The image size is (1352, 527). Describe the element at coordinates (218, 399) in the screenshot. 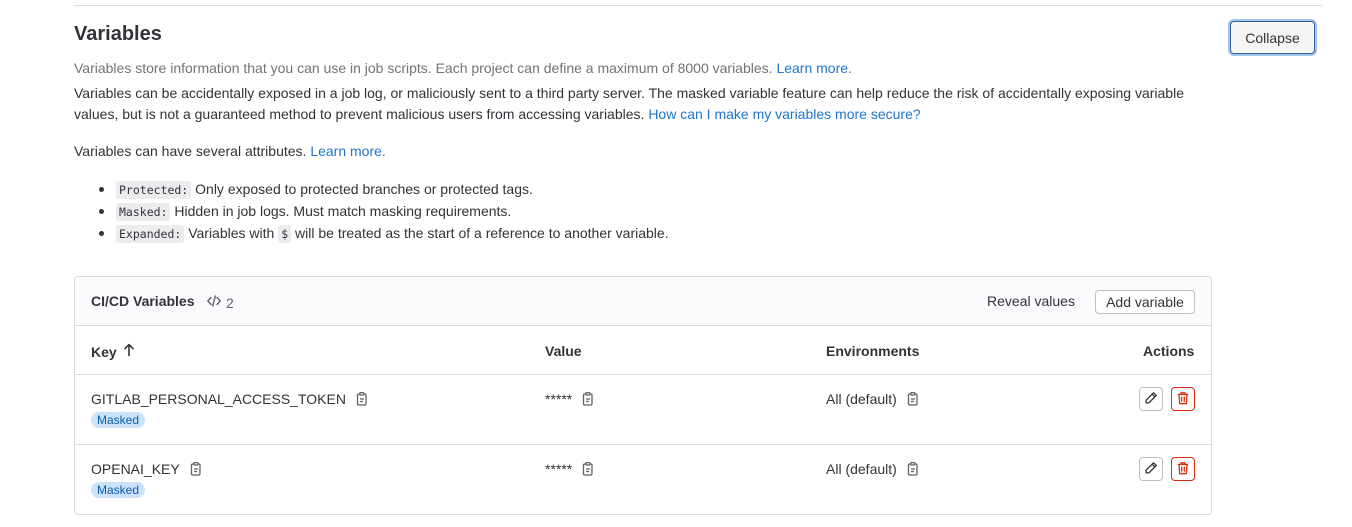

I see `variable-key: GITLAB_PERSONAL_ACCESS_TOKEN` at that location.